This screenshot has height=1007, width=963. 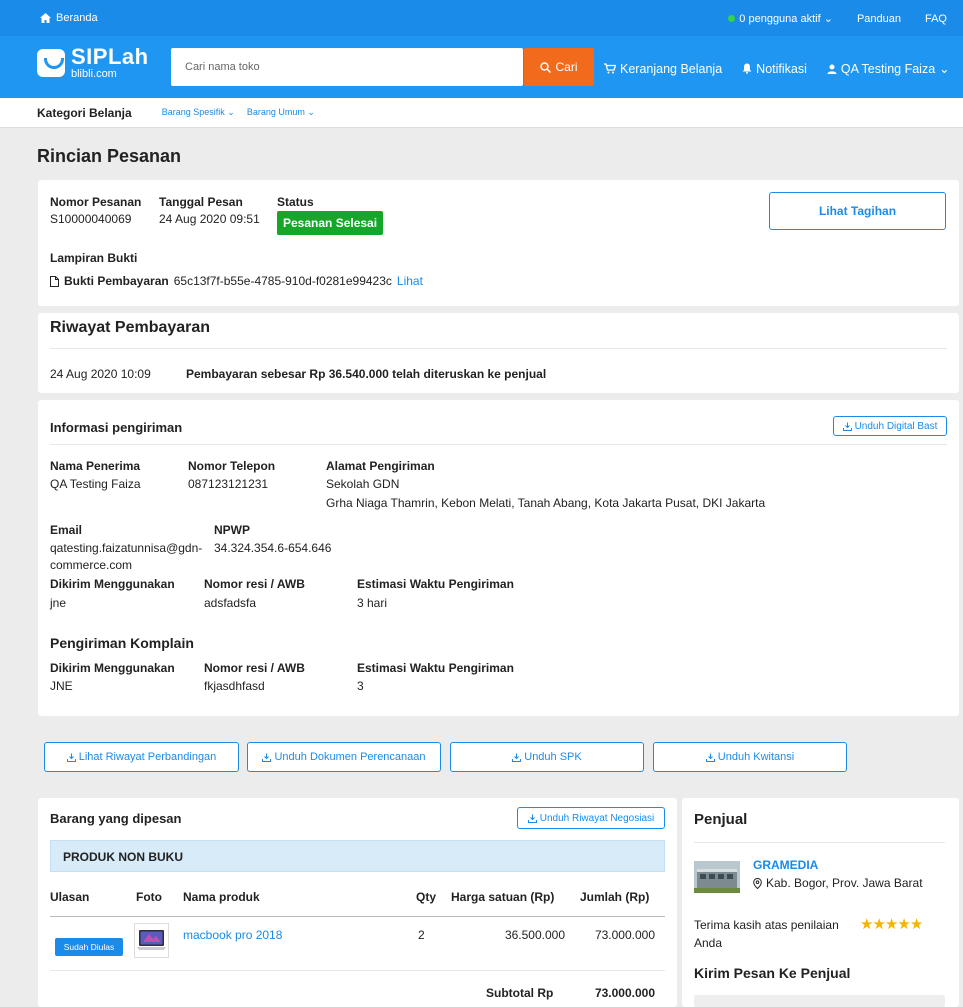 What do you see at coordinates (54, 281) in the screenshot?
I see `file-icon` at bounding box center [54, 281].